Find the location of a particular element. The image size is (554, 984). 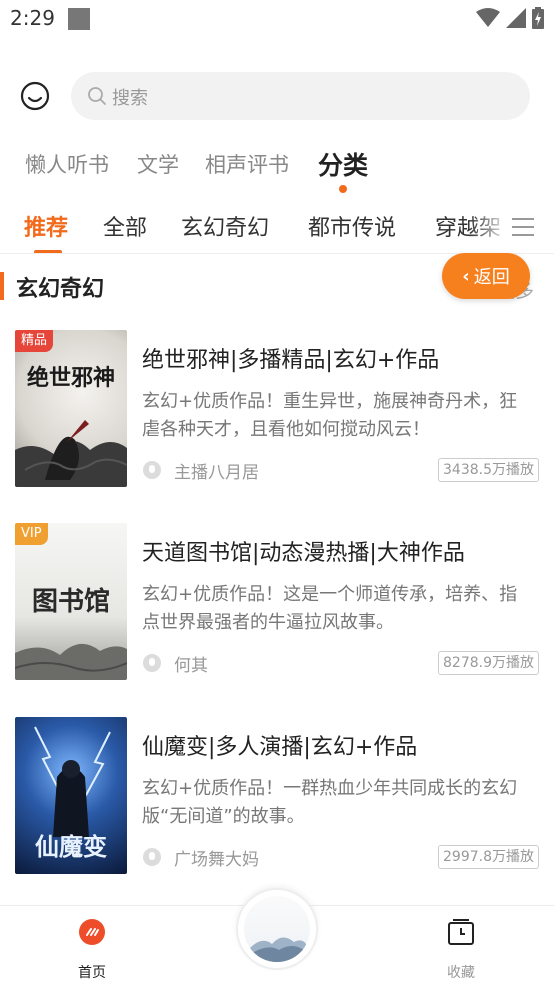

wifi-icon is located at coordinates (488, 17).